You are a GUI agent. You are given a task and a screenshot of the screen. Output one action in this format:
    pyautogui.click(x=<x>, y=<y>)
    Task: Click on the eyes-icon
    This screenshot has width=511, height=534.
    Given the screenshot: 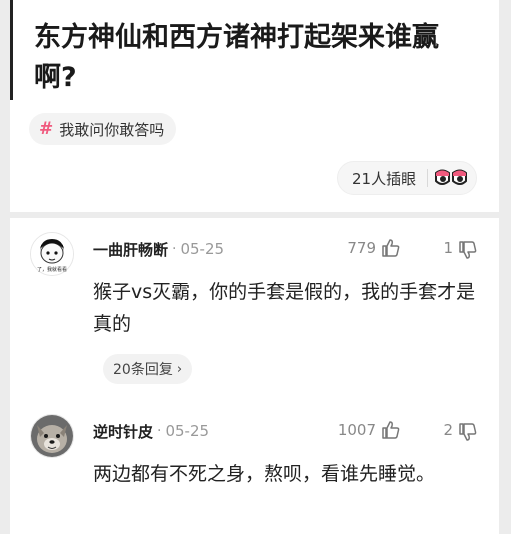 What is the action you would take?
    pyautogui.click(x=451, y=177)
    